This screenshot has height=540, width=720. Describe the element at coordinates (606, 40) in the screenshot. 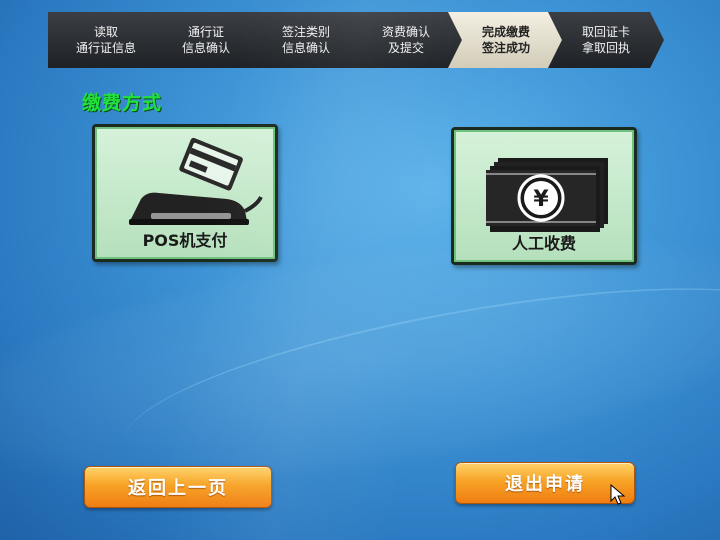

I see `step-retrieve-card: 取回证卡 拿取回执` at that location.